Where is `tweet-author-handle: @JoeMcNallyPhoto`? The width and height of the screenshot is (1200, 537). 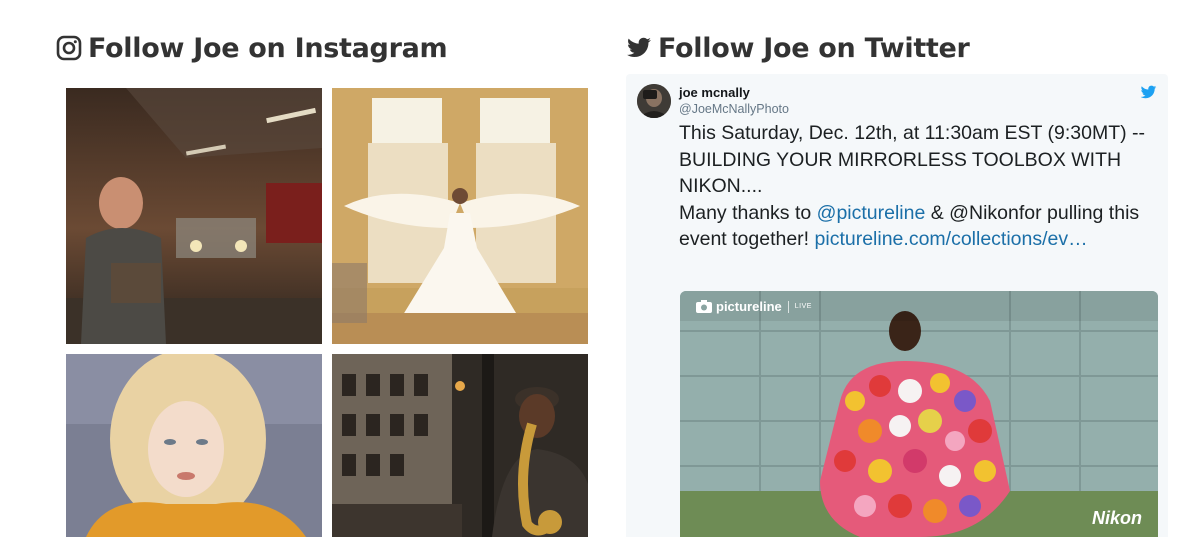 tweet-author-handle: @JoeMcNallyPhoto is located at coordinates (734, 109).